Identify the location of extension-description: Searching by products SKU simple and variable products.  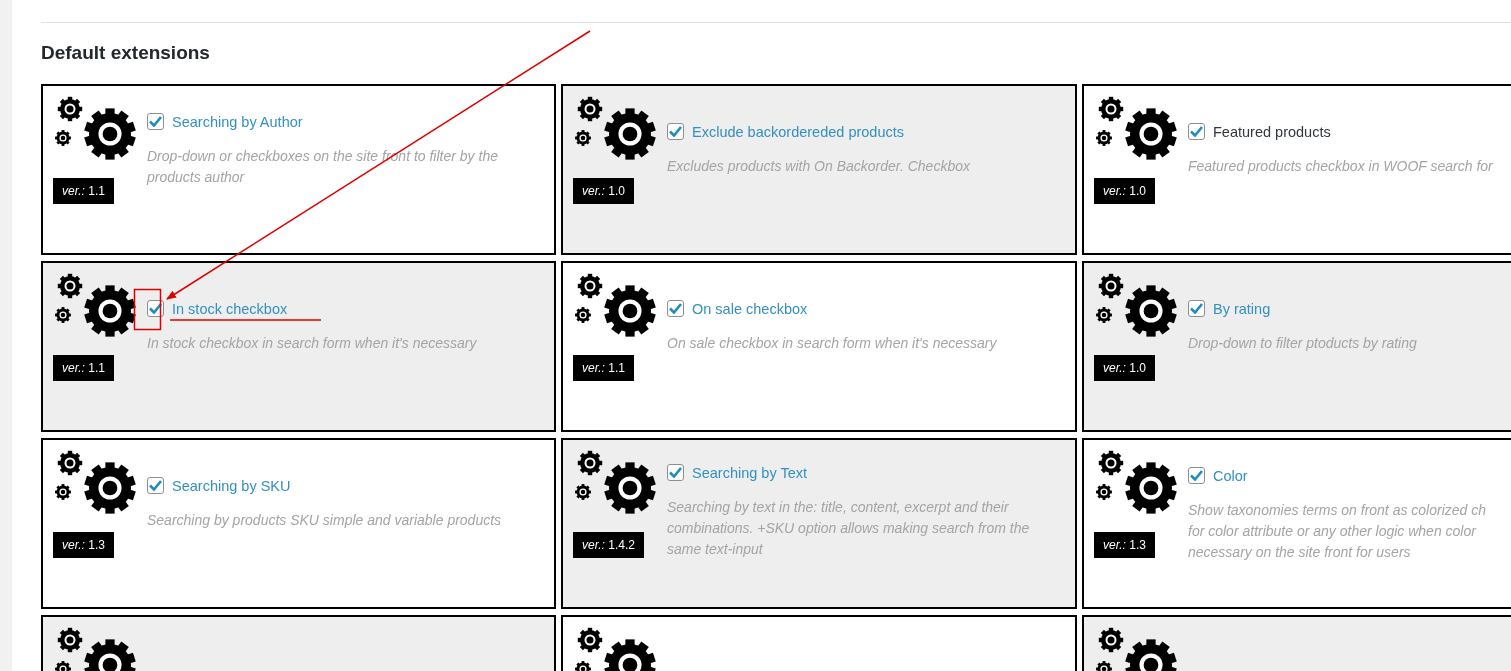
(325, 520).